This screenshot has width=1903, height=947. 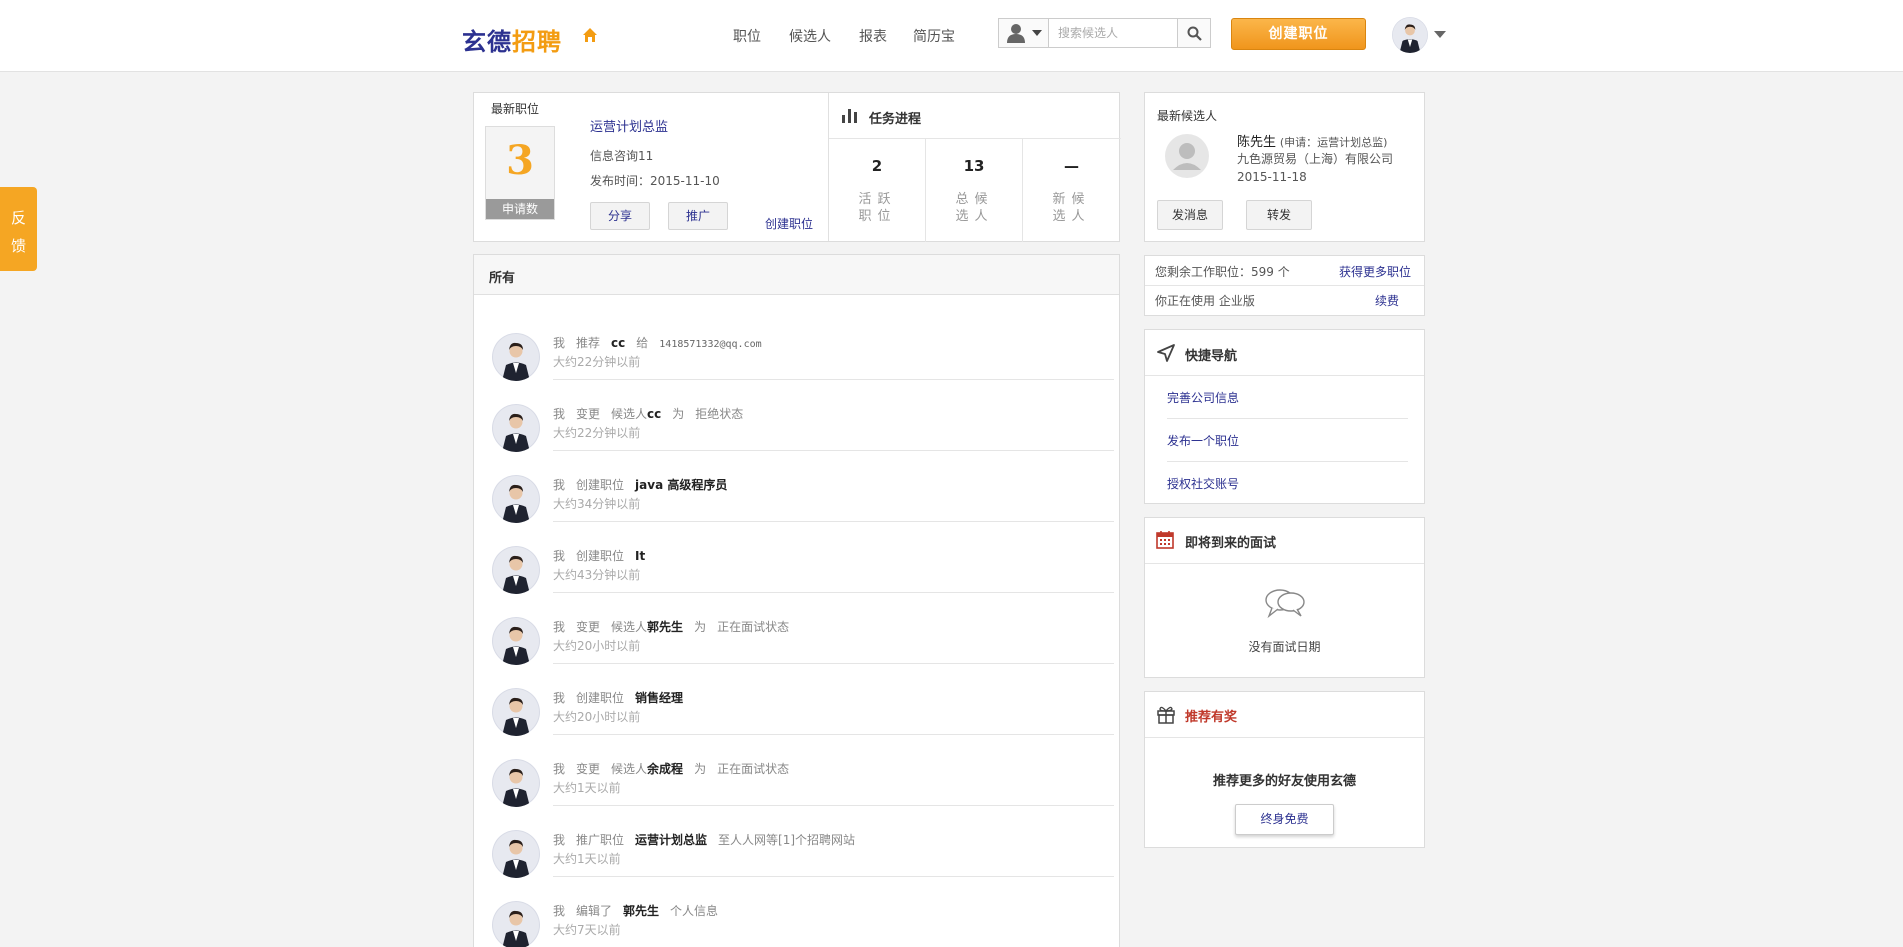 I want to click on bar-chart-icon, so click(x=849, y=116).